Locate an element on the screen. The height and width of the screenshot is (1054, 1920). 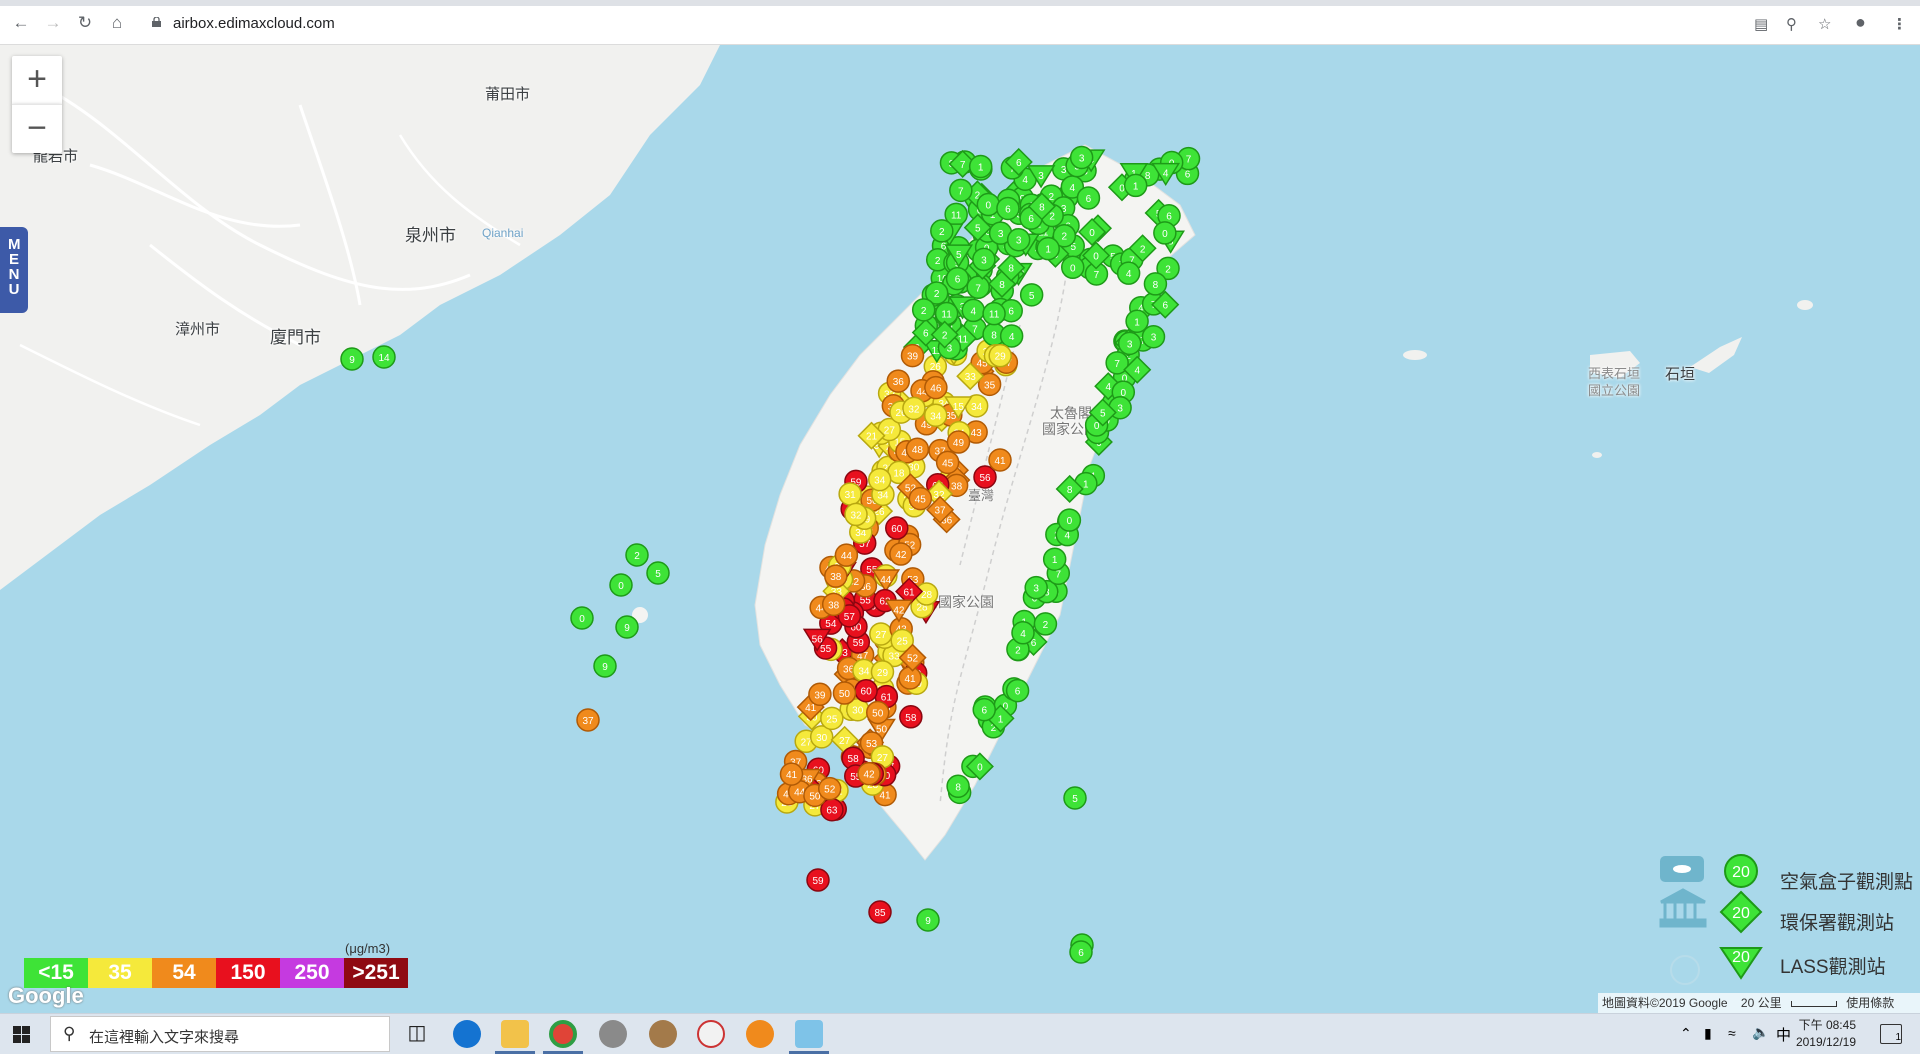
sensor-marker: 85 is located at coordinates (880, 912).